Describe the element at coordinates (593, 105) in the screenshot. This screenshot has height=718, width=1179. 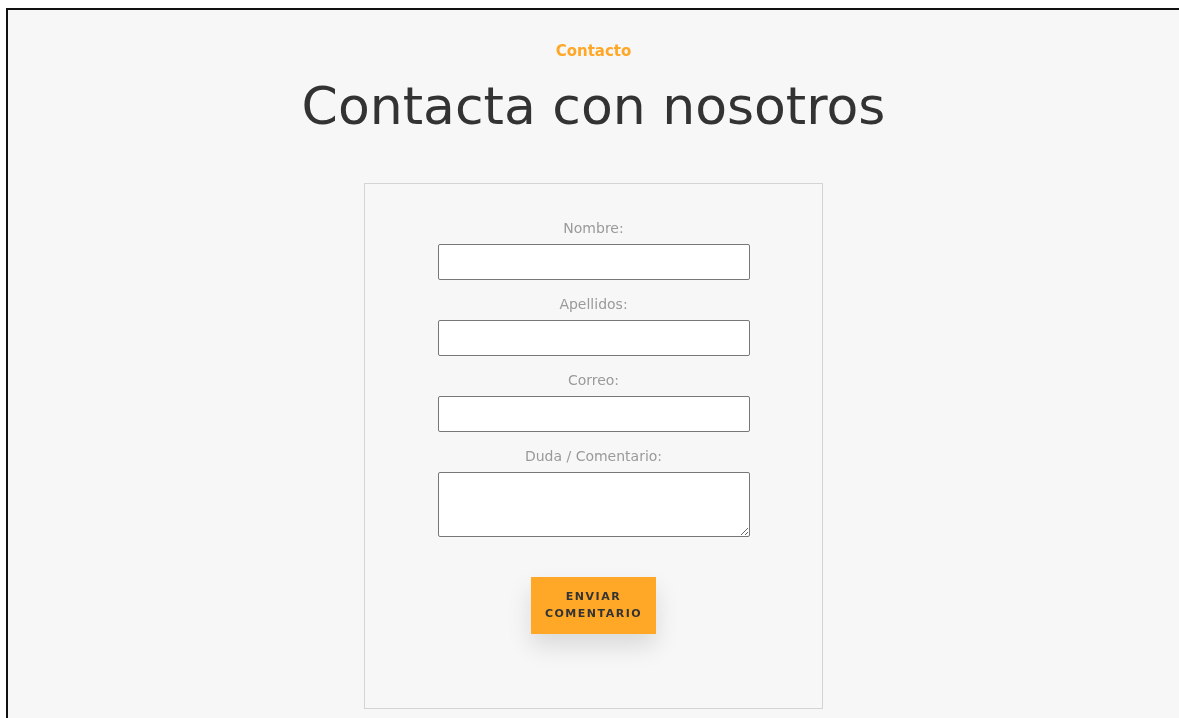
I see `page-title: Contacta con nosotros` at that location.